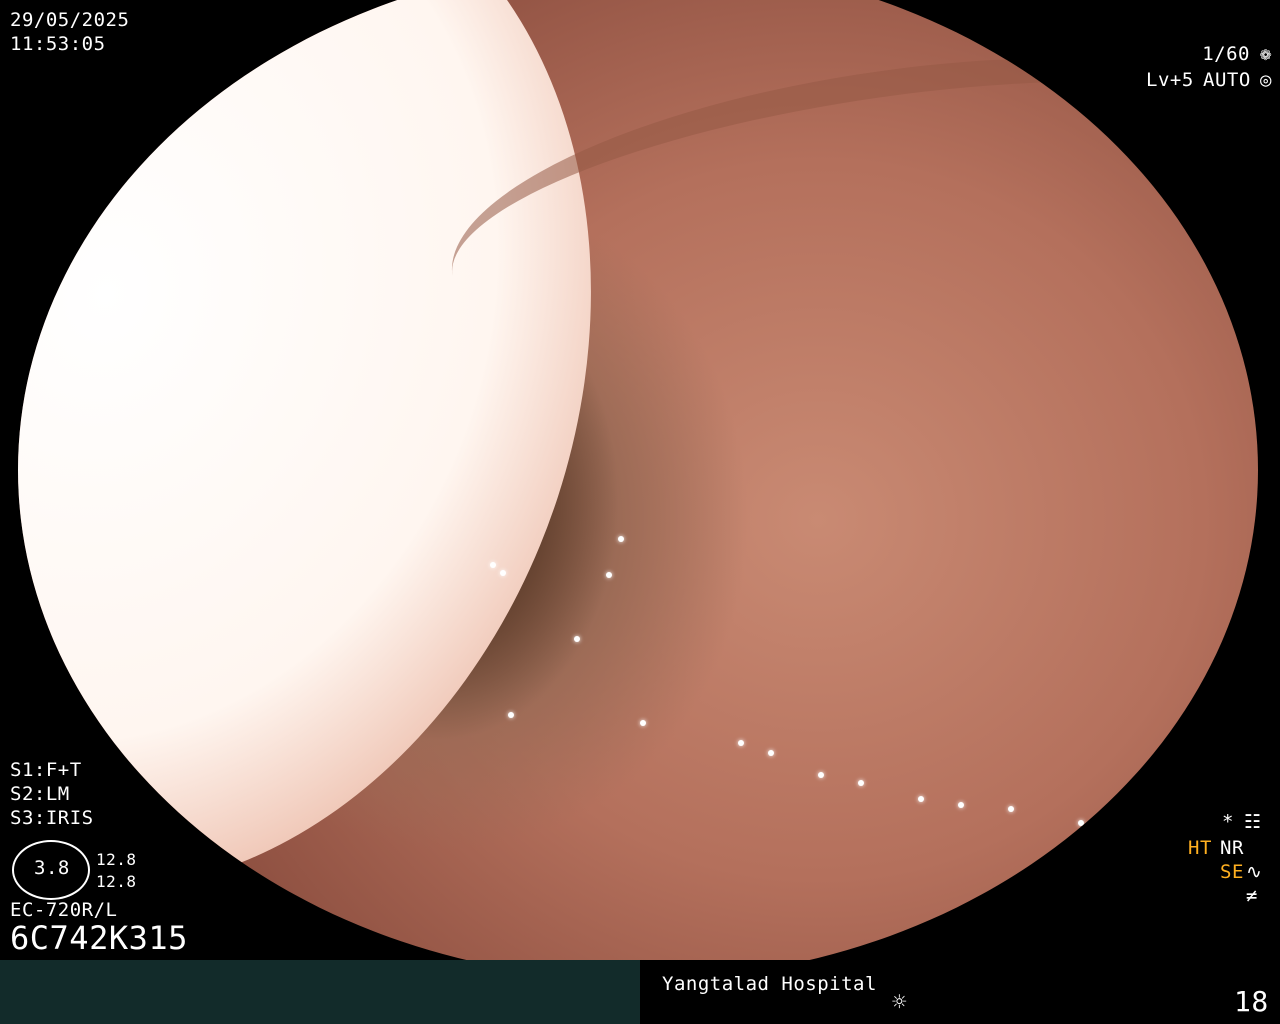 The image size is (1280, 1024). Describe the element at coordinates (1200, 848) in the screenshot. I see `ht-indicator: HT` at that location.